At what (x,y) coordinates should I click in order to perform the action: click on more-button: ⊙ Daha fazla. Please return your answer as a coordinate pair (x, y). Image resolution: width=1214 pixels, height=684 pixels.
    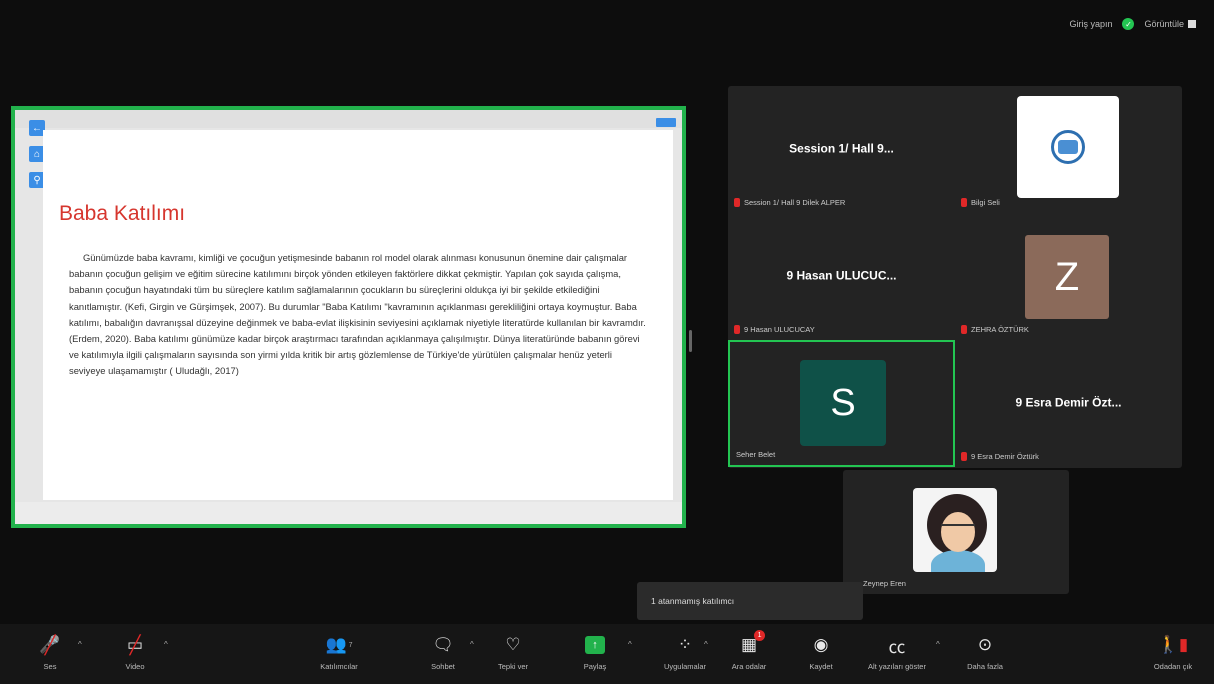
    Looking at the image, I should click on (985, 651).